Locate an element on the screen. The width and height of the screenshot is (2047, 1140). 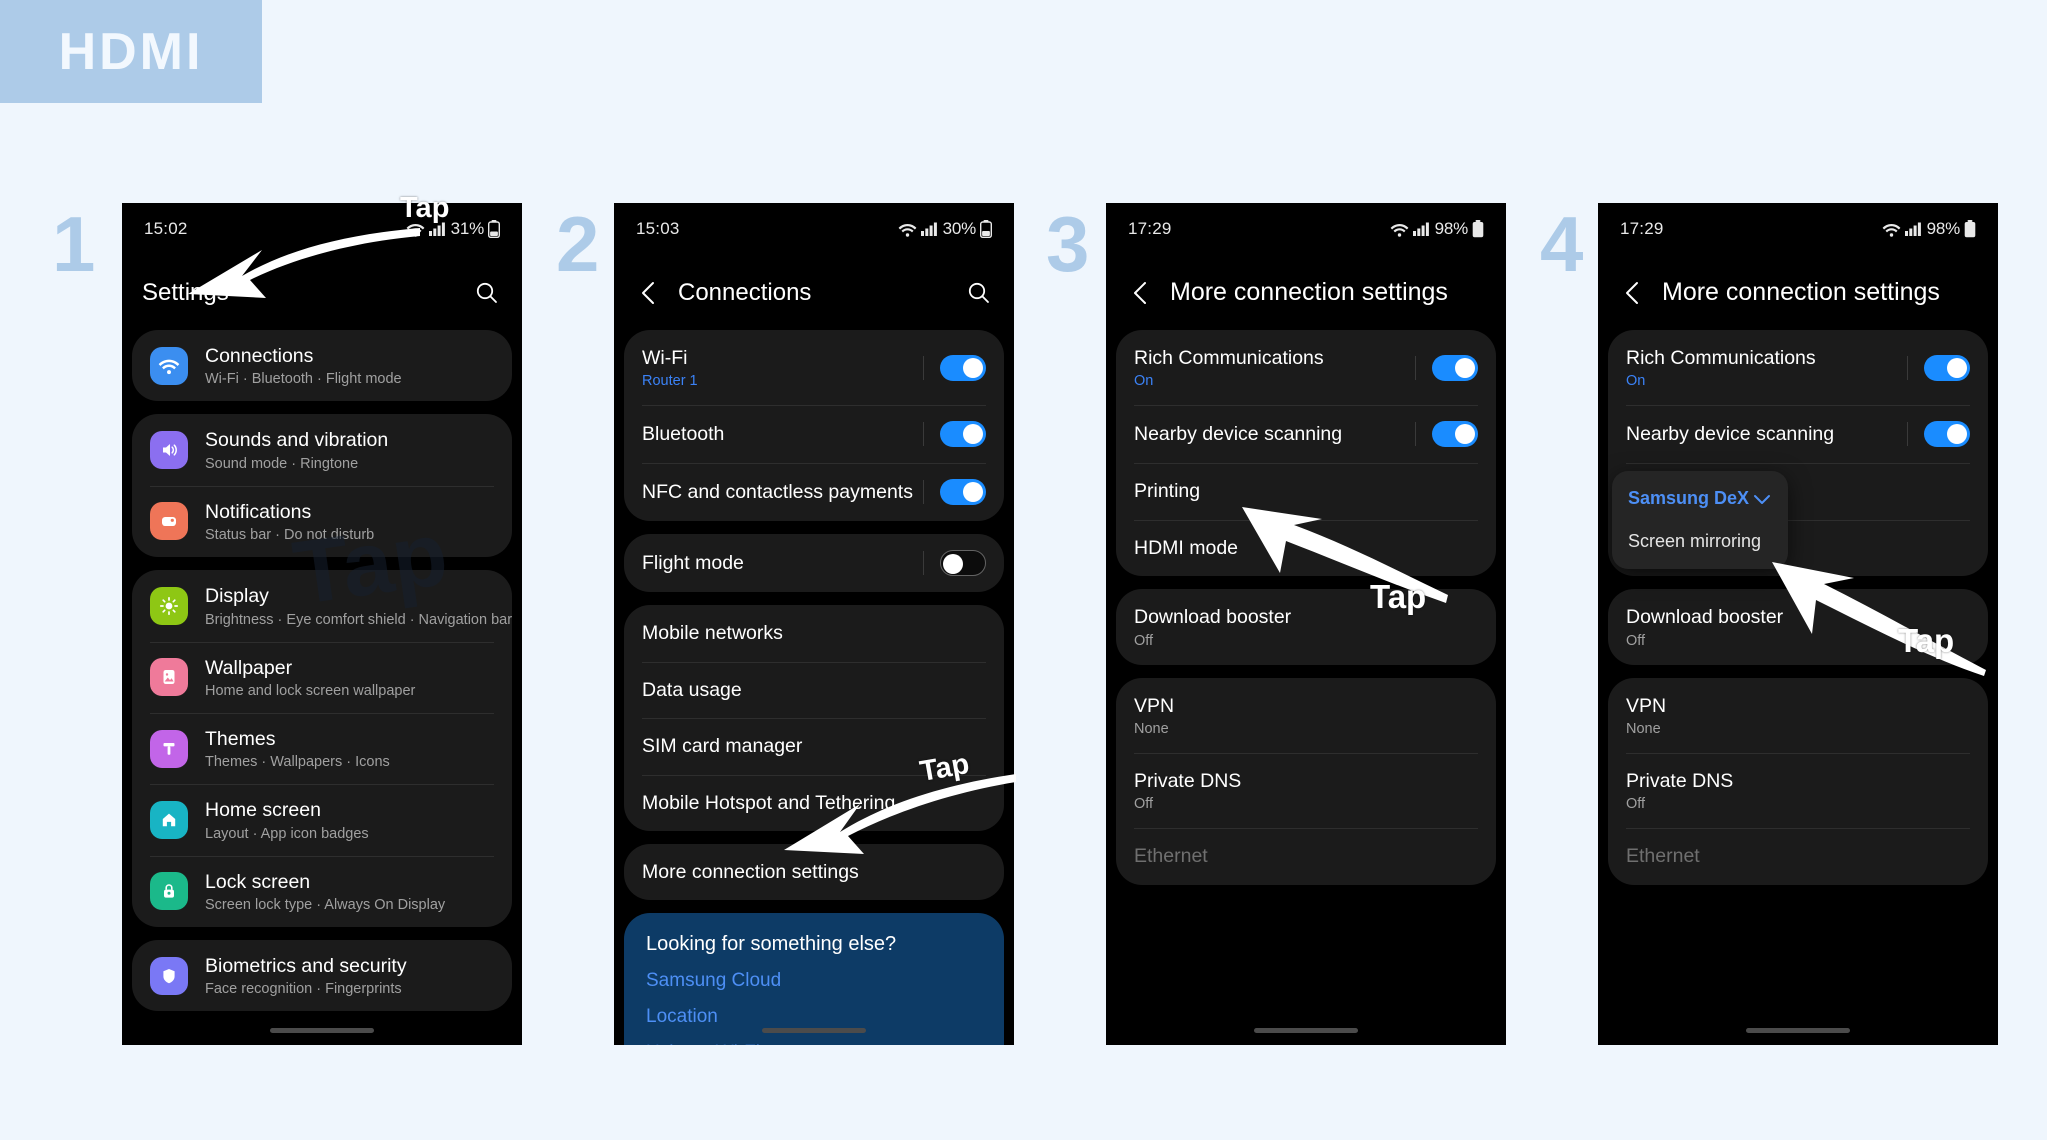
settings-row-hdmi-mode: HDMI mode is located at coordinates (1306, 547).